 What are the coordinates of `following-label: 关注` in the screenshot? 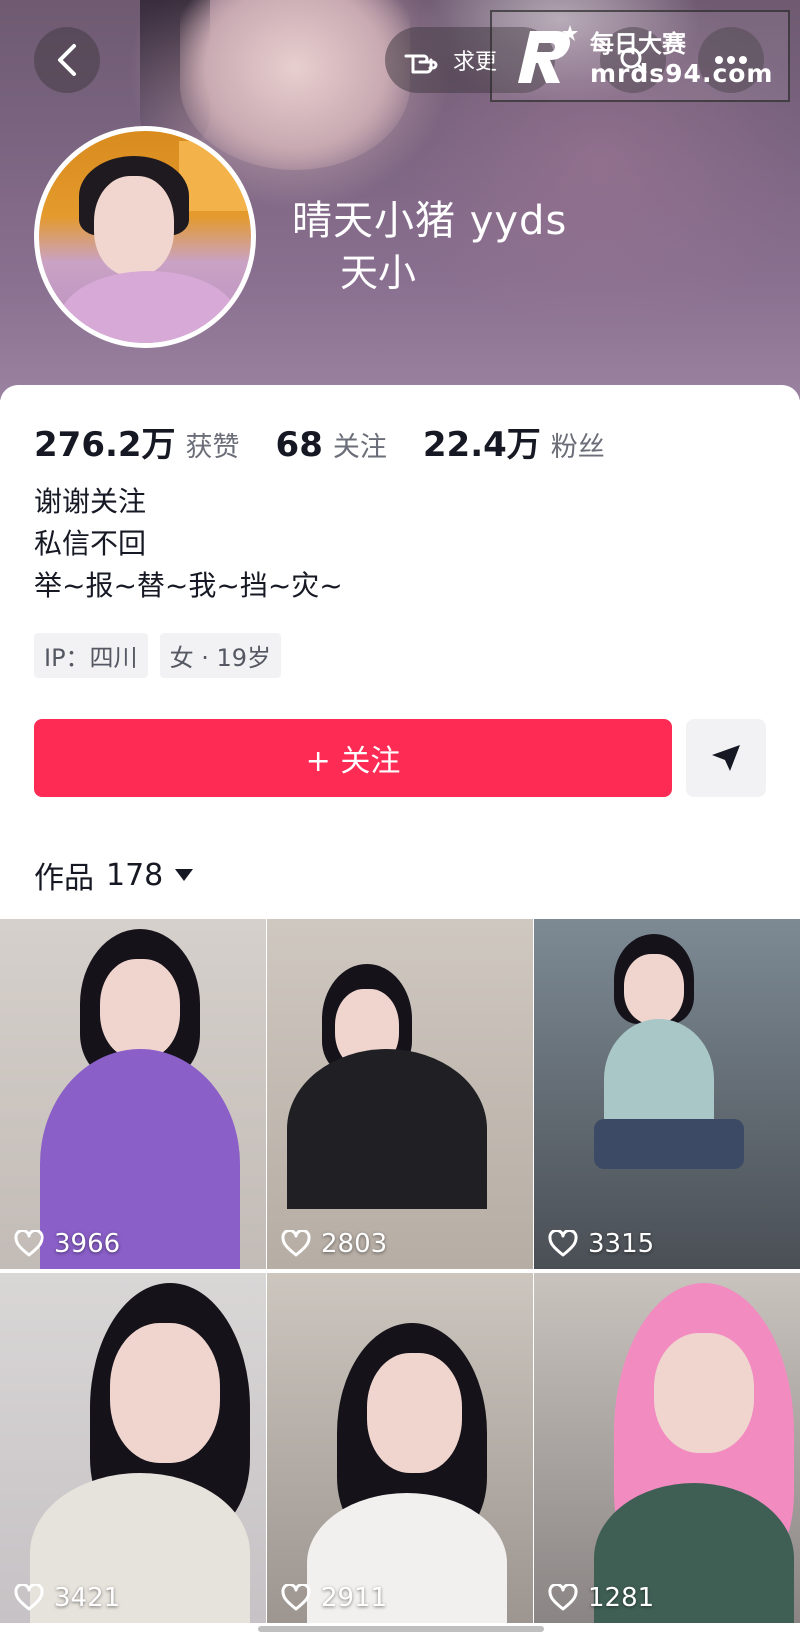 It's located at (360, 444).